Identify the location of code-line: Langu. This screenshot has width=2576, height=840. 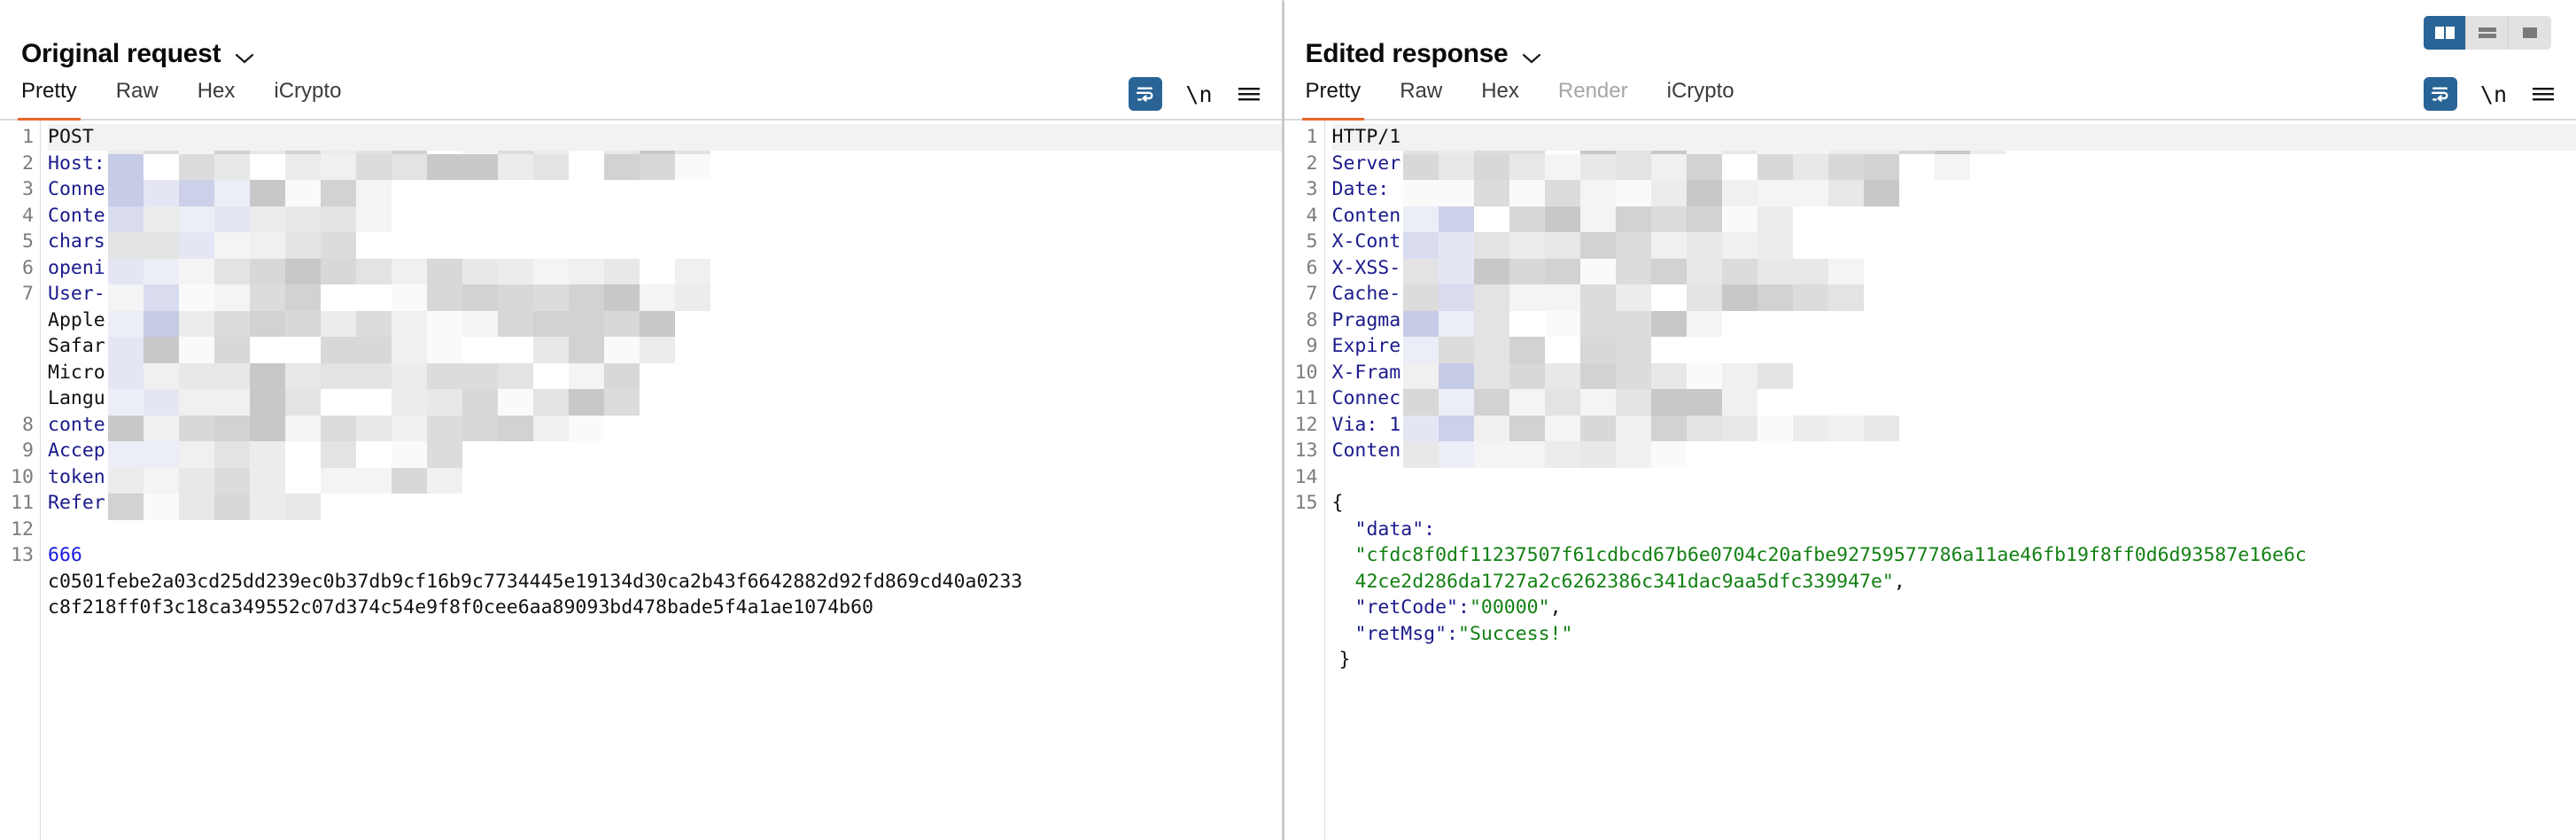
(665, 398).